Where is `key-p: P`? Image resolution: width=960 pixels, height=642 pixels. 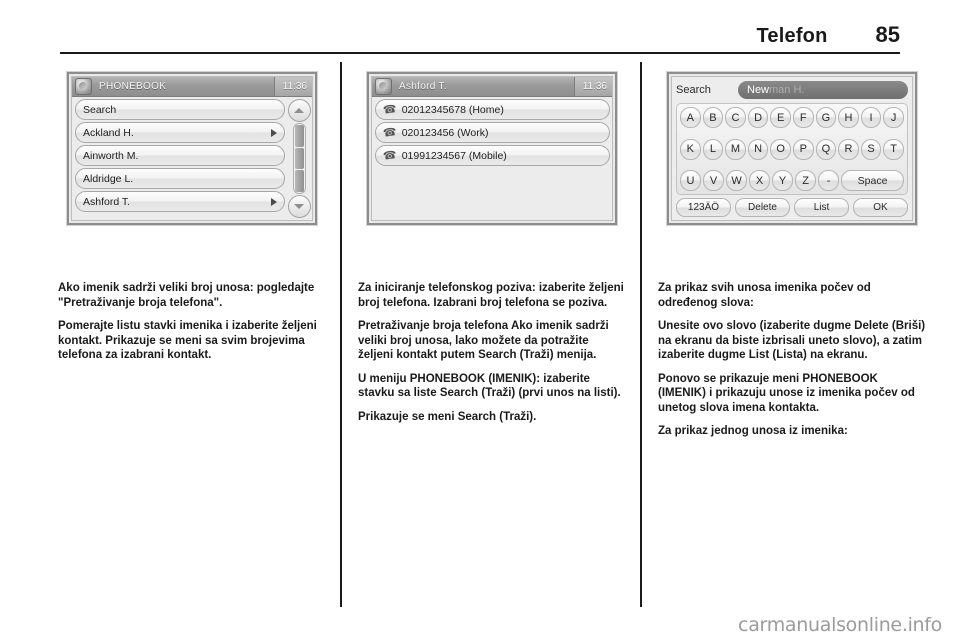 key-p: P is located at coordinates (803, 149).